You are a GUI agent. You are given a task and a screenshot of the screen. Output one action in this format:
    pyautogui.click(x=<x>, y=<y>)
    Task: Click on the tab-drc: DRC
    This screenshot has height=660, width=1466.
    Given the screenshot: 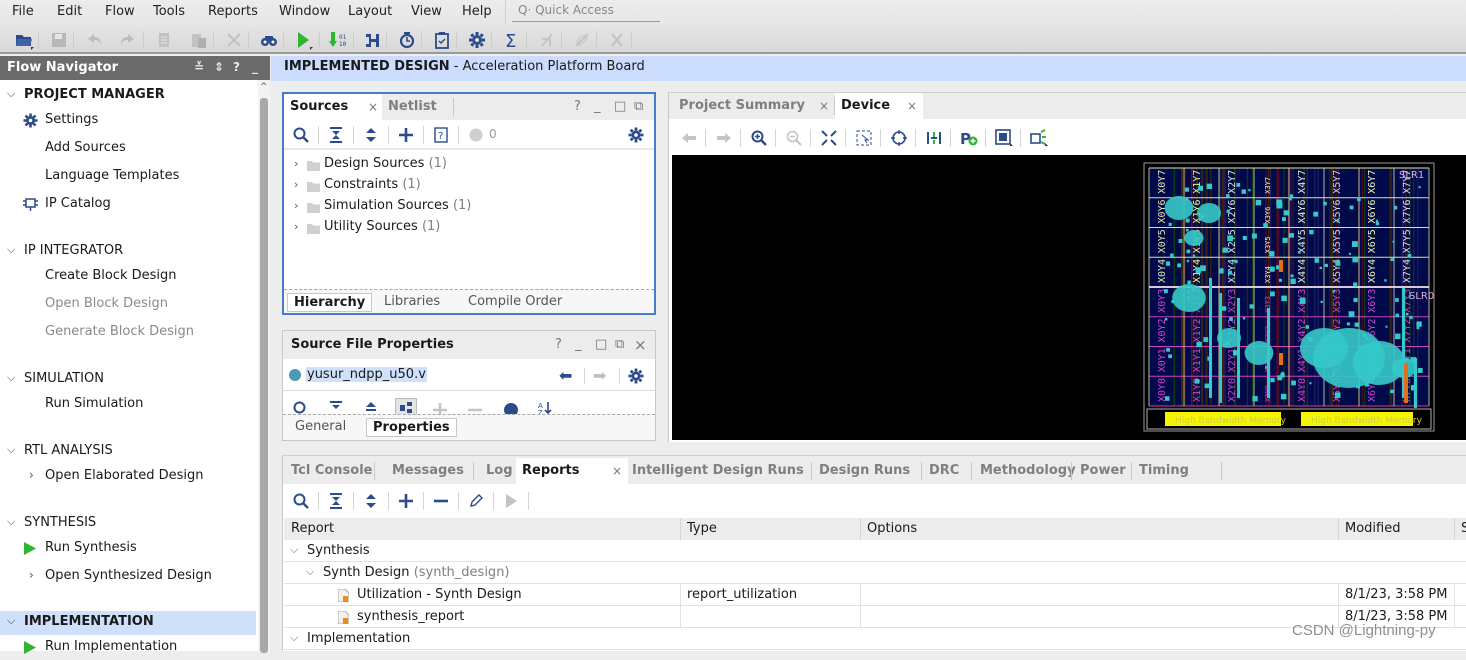 What is the action you would take?
    pyautogui.click(x=944, y=471)
    